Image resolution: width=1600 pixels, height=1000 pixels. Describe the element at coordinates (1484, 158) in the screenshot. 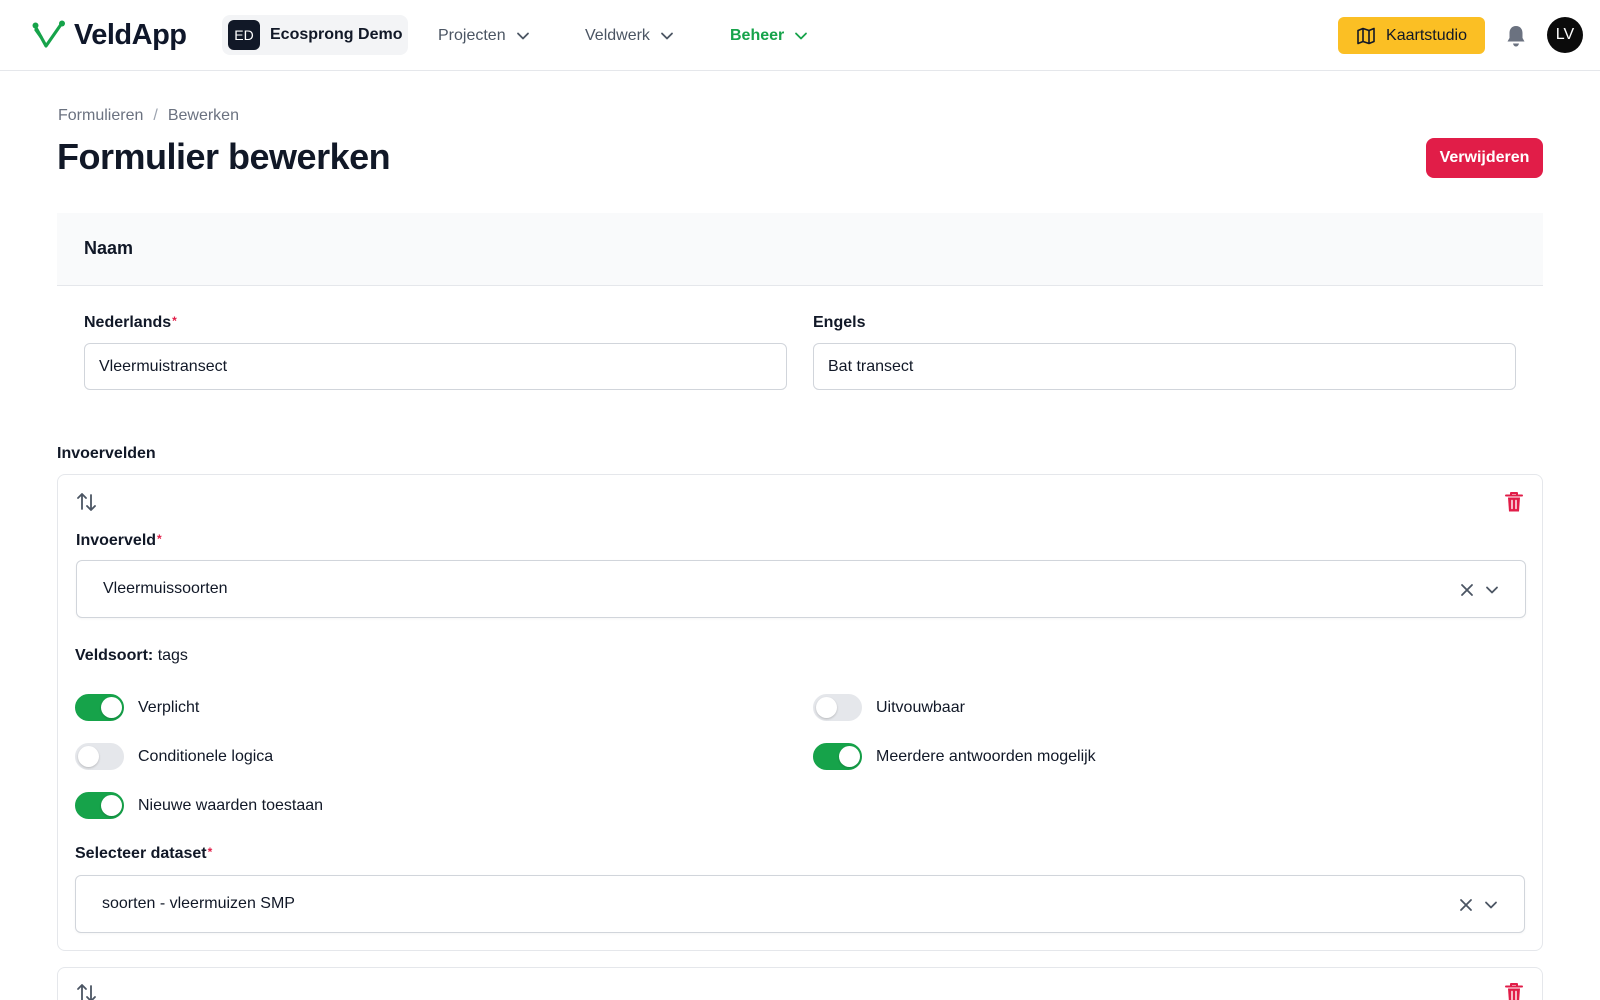

I see `delete-form-button: Verwijderen` at that location.